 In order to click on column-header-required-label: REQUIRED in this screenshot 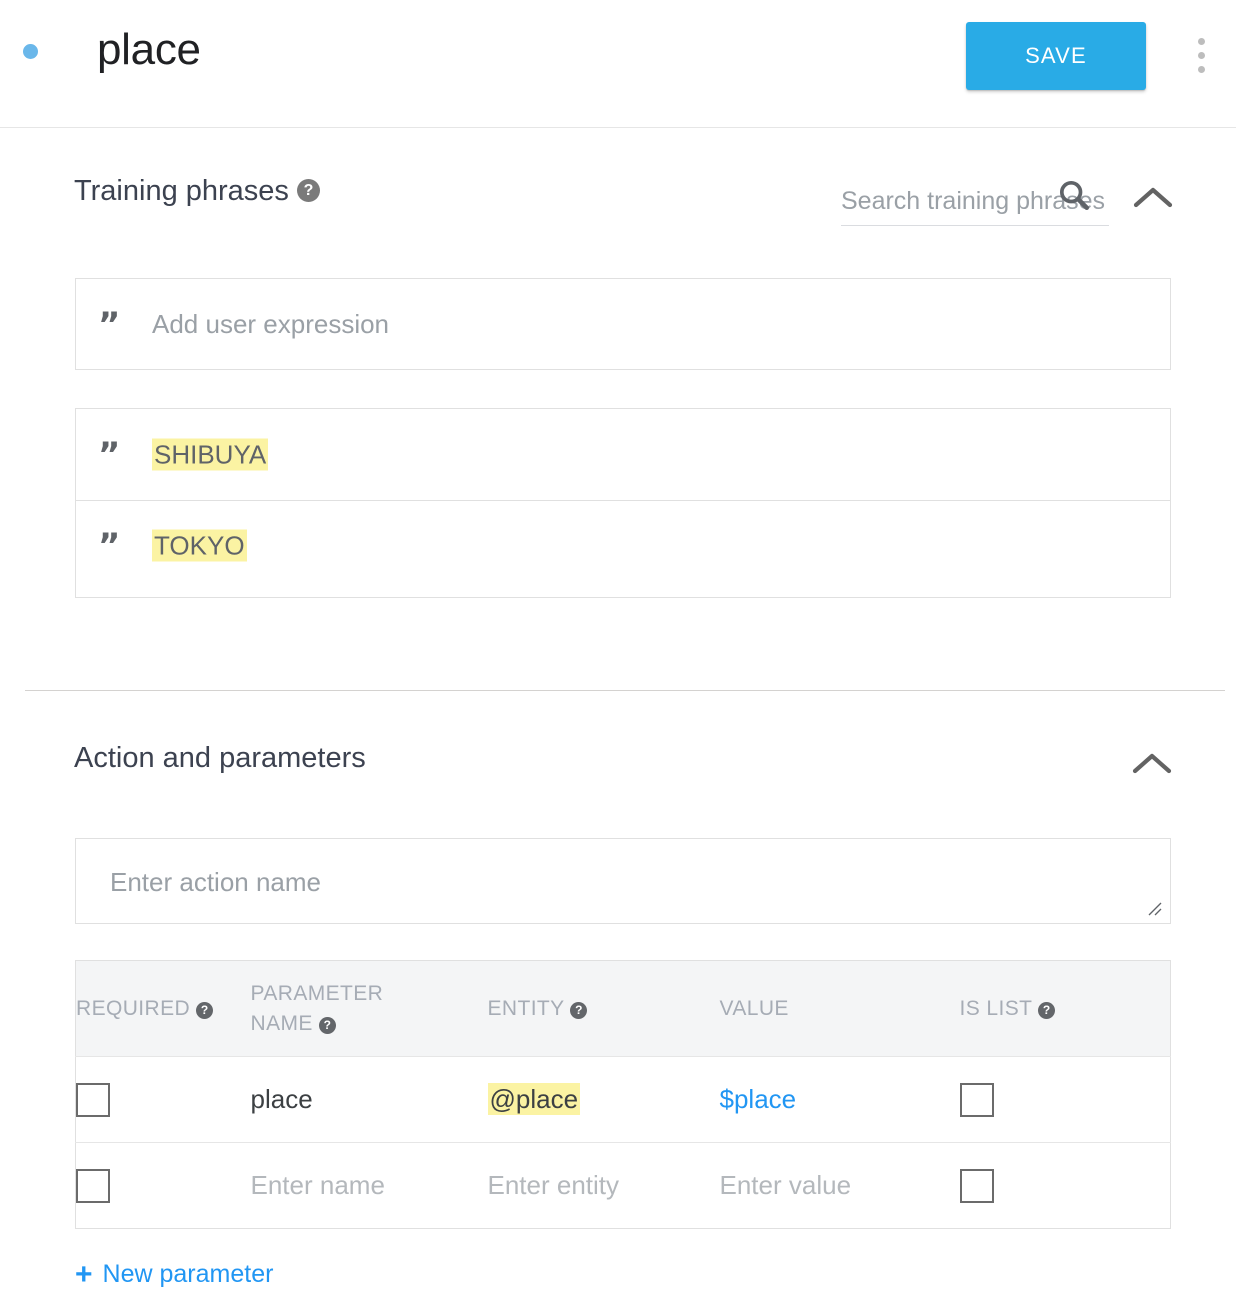, I will do `click(133, 1008)`.